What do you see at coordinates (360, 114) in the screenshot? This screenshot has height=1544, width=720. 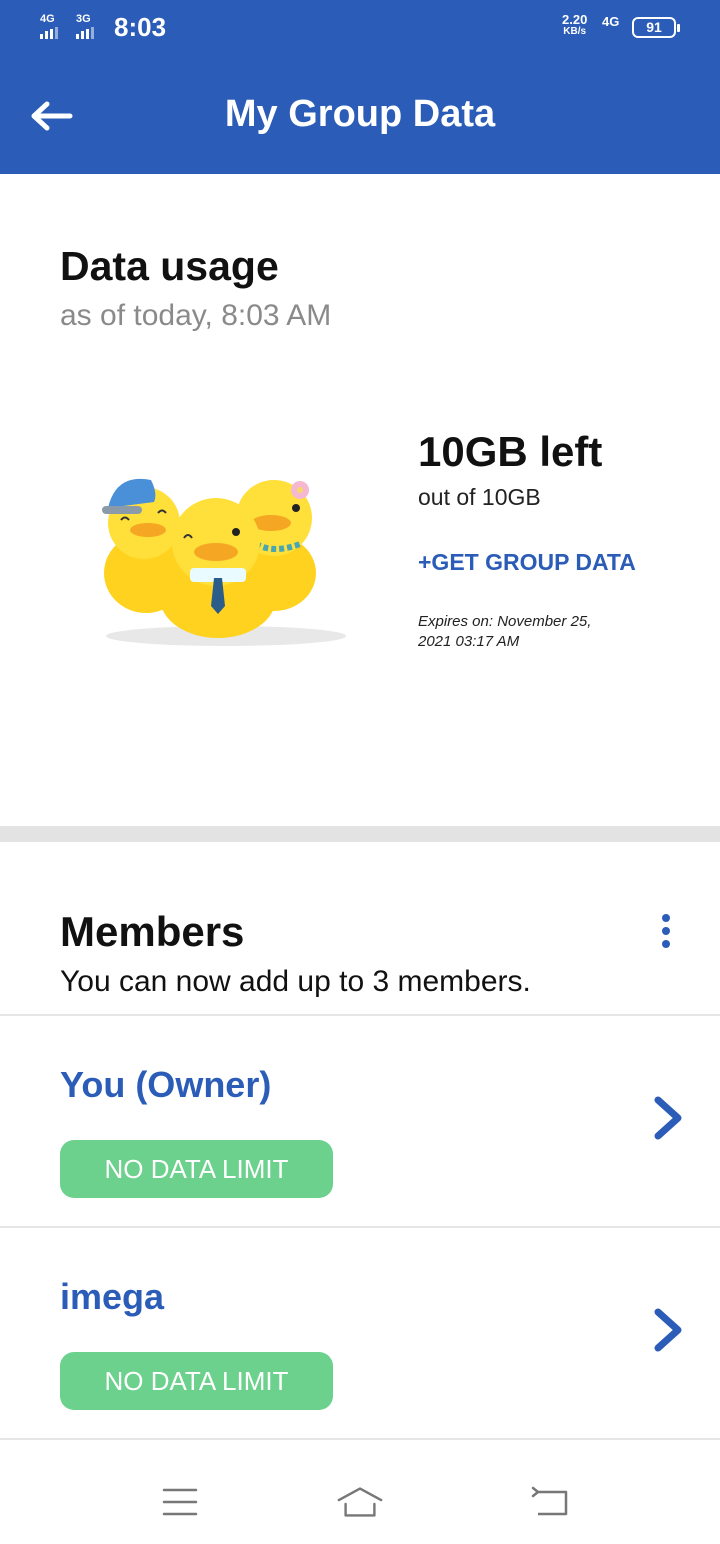 I see `page-title: My Group Data` at bounding box center [360, 114].